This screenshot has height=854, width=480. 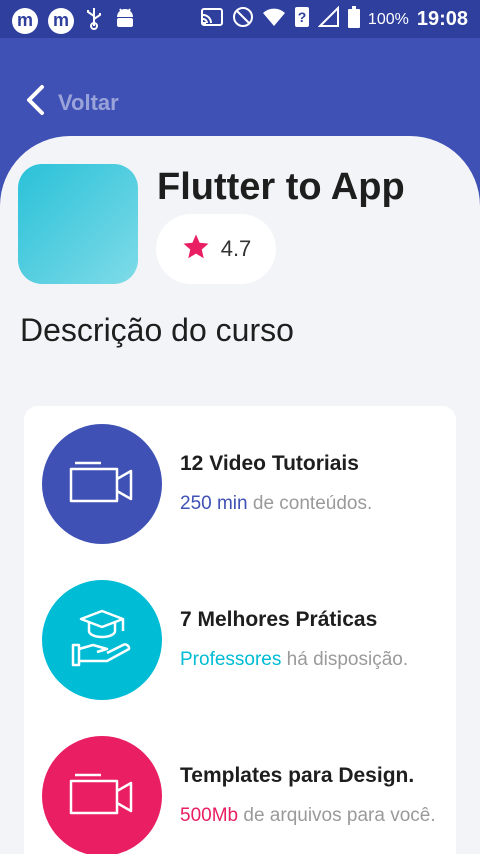 I want to click on course-logo, so click(x=78, y=224).